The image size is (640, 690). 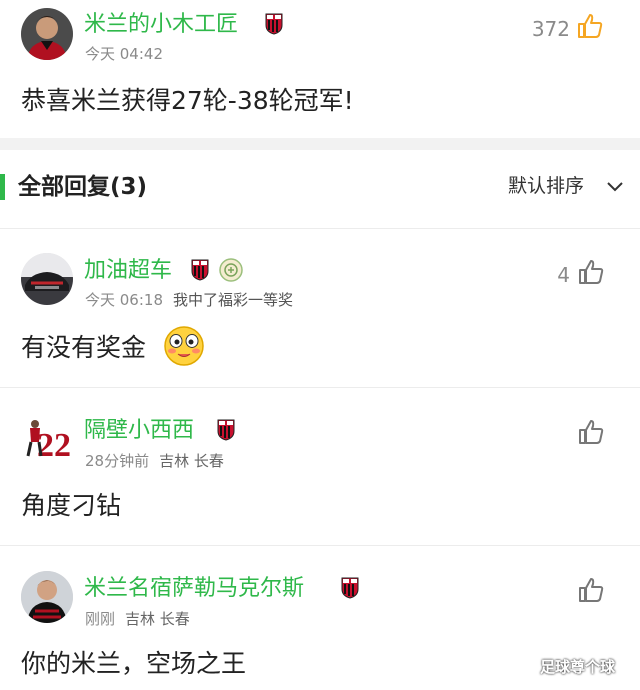 I want to click on reply-avatar: 22, so click(x=47, y=438).